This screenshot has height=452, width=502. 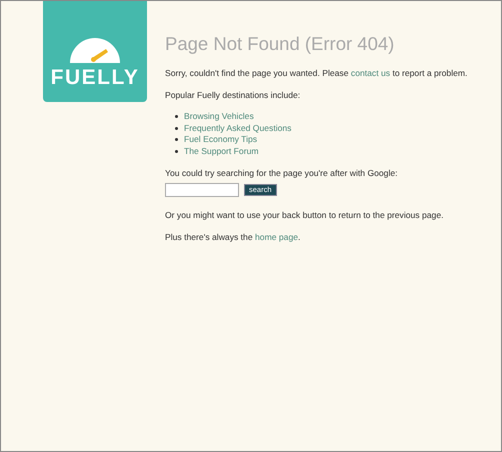 I want to click on destinations-heading: Popular Fuelly destinations include:, so click(x=233, y=95).